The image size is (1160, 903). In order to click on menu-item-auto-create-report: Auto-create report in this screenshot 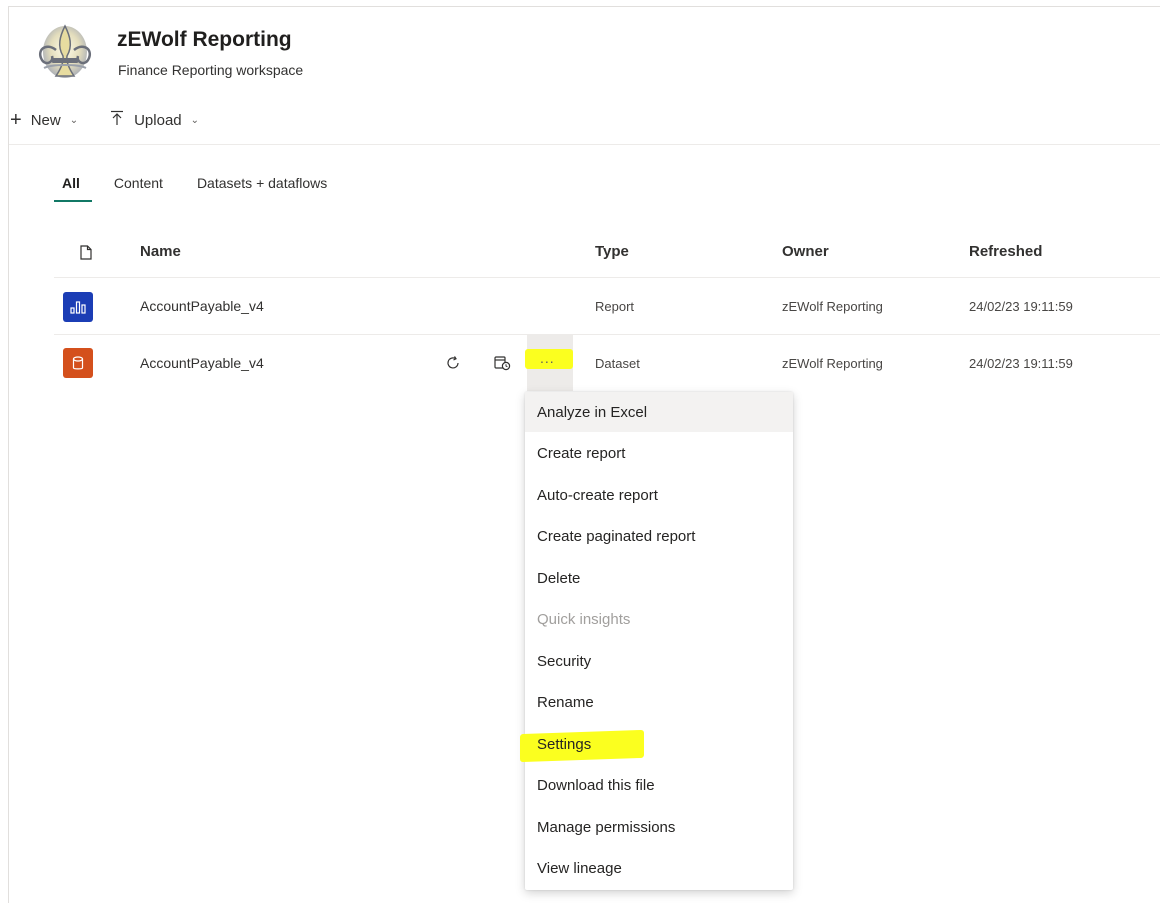, I will do `click(659, 495)`.